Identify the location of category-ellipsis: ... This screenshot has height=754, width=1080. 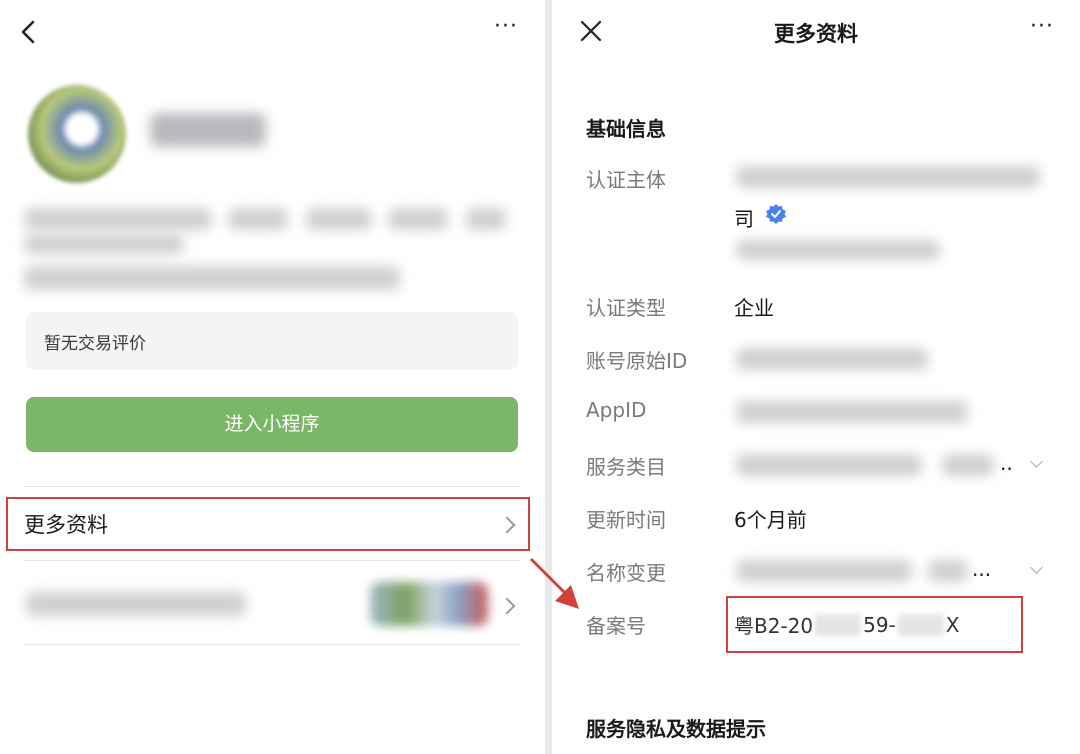
(1006, 463).